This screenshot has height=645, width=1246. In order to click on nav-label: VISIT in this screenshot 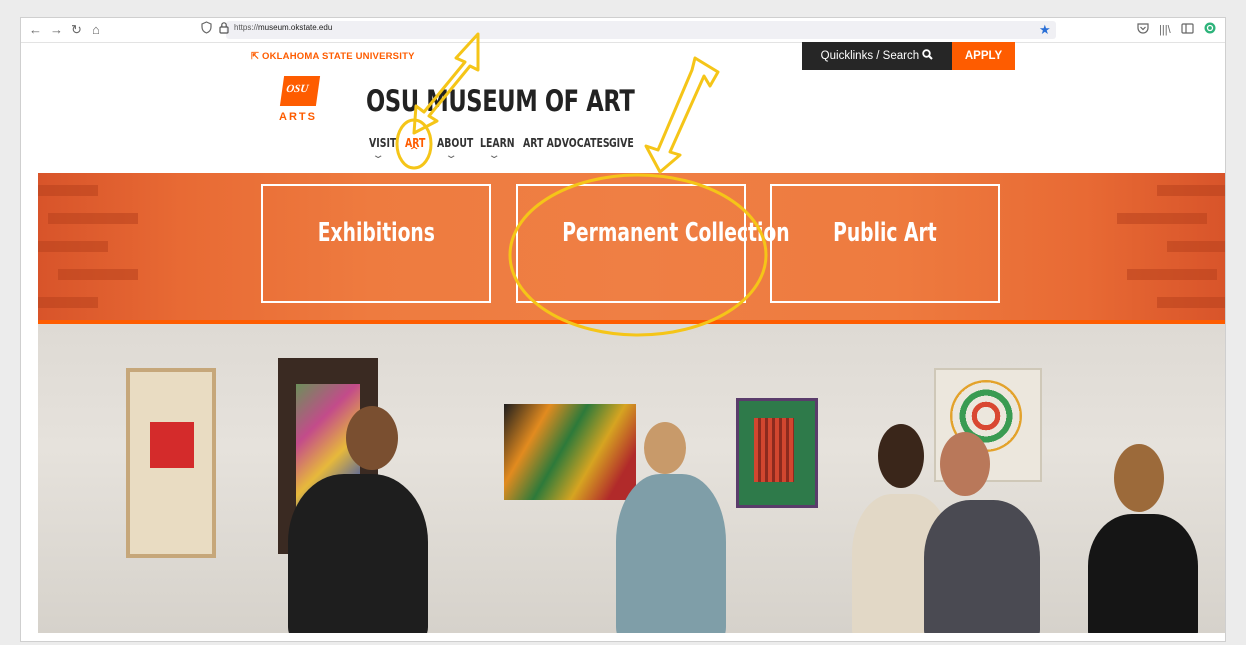, I will do `click(383, 143)`.